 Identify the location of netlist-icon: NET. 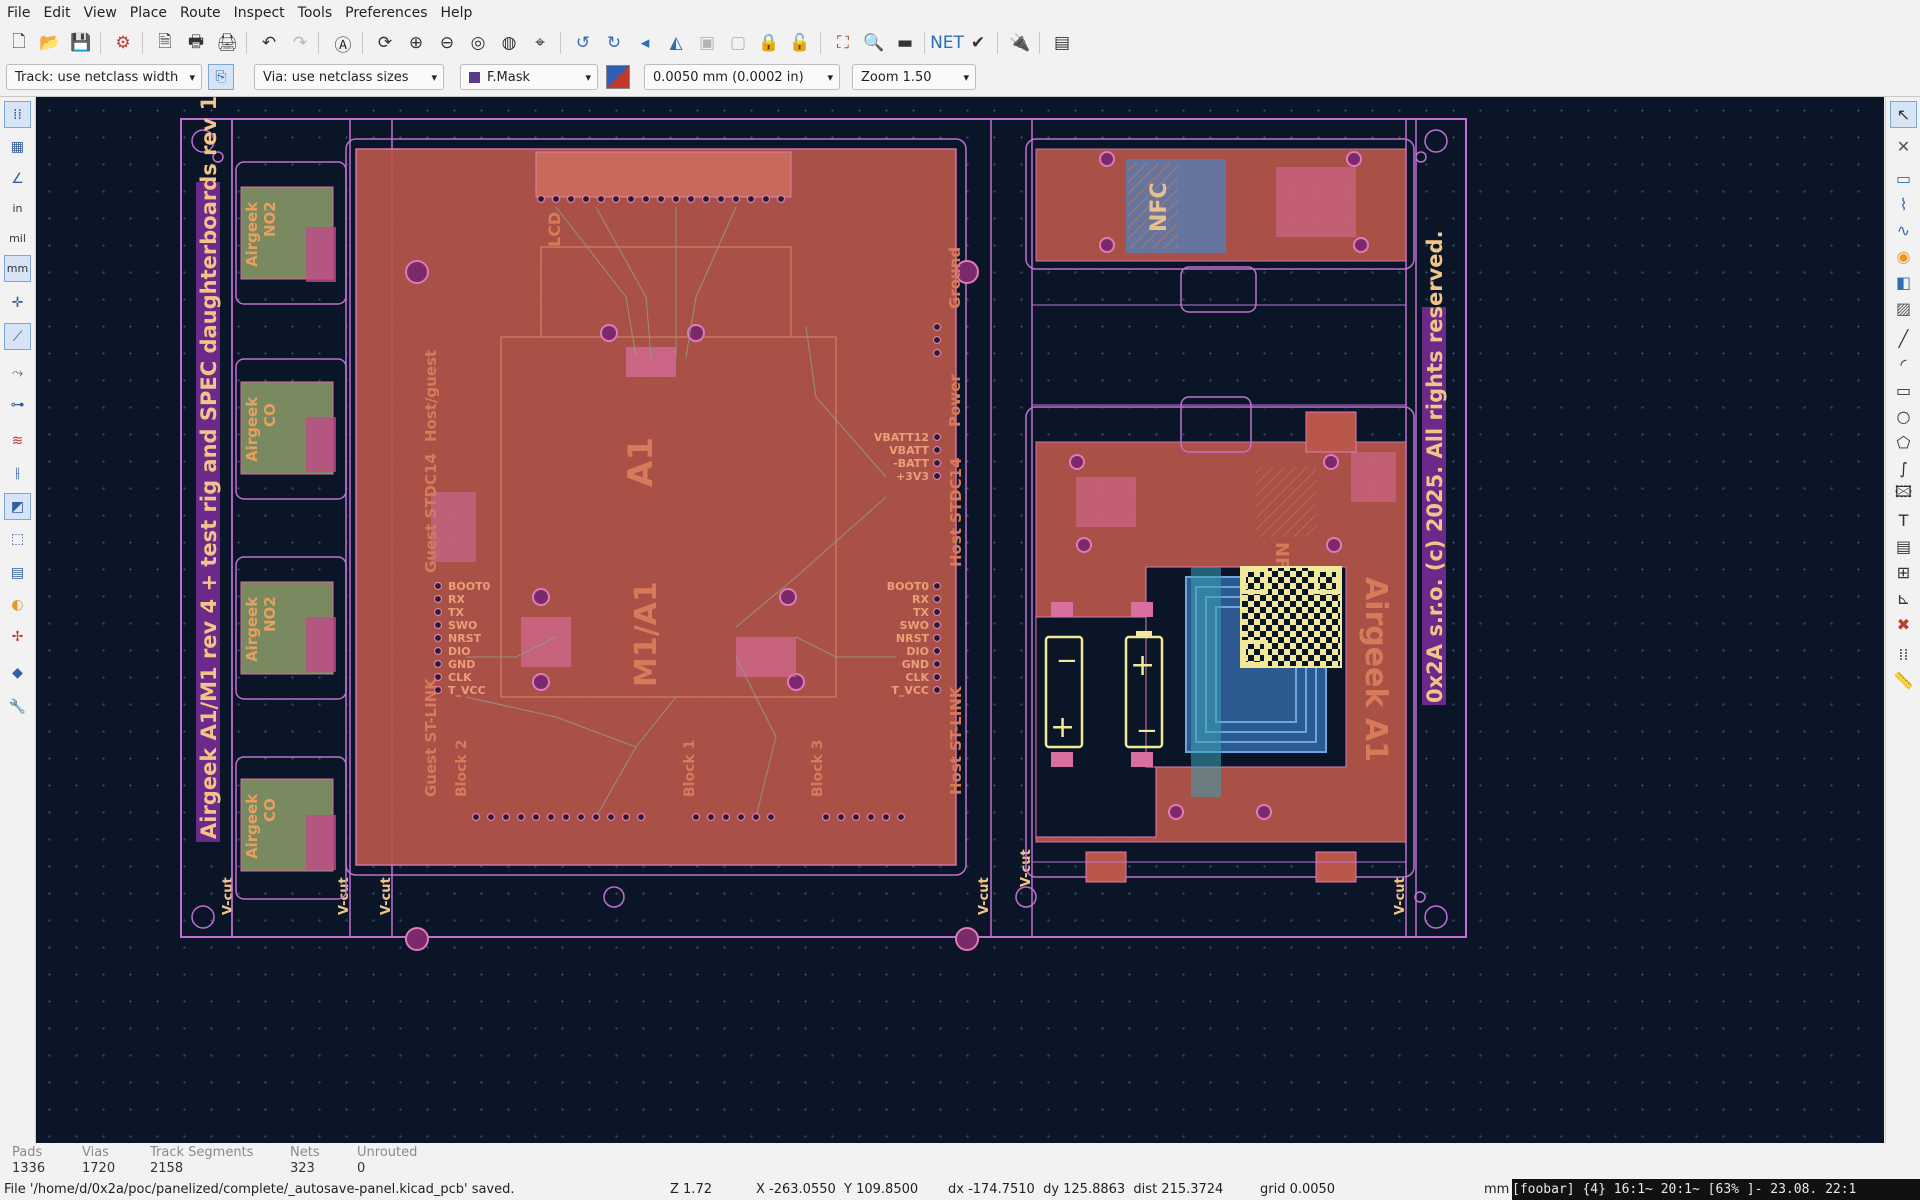
(947, 43).